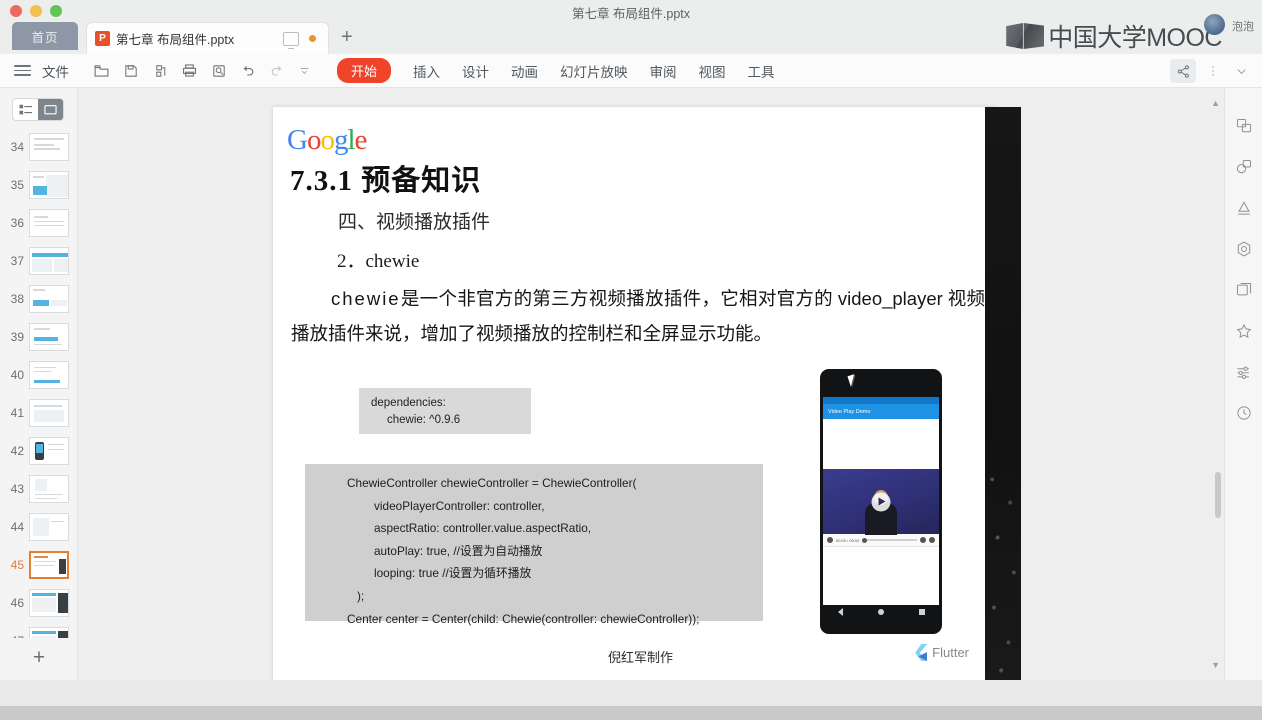 Image resolution: width=1262 pixels, height=720 pixels. Describe the element at coordinates (1241, 71) in the screenshot. I see `chevron-down-icon` at that location.